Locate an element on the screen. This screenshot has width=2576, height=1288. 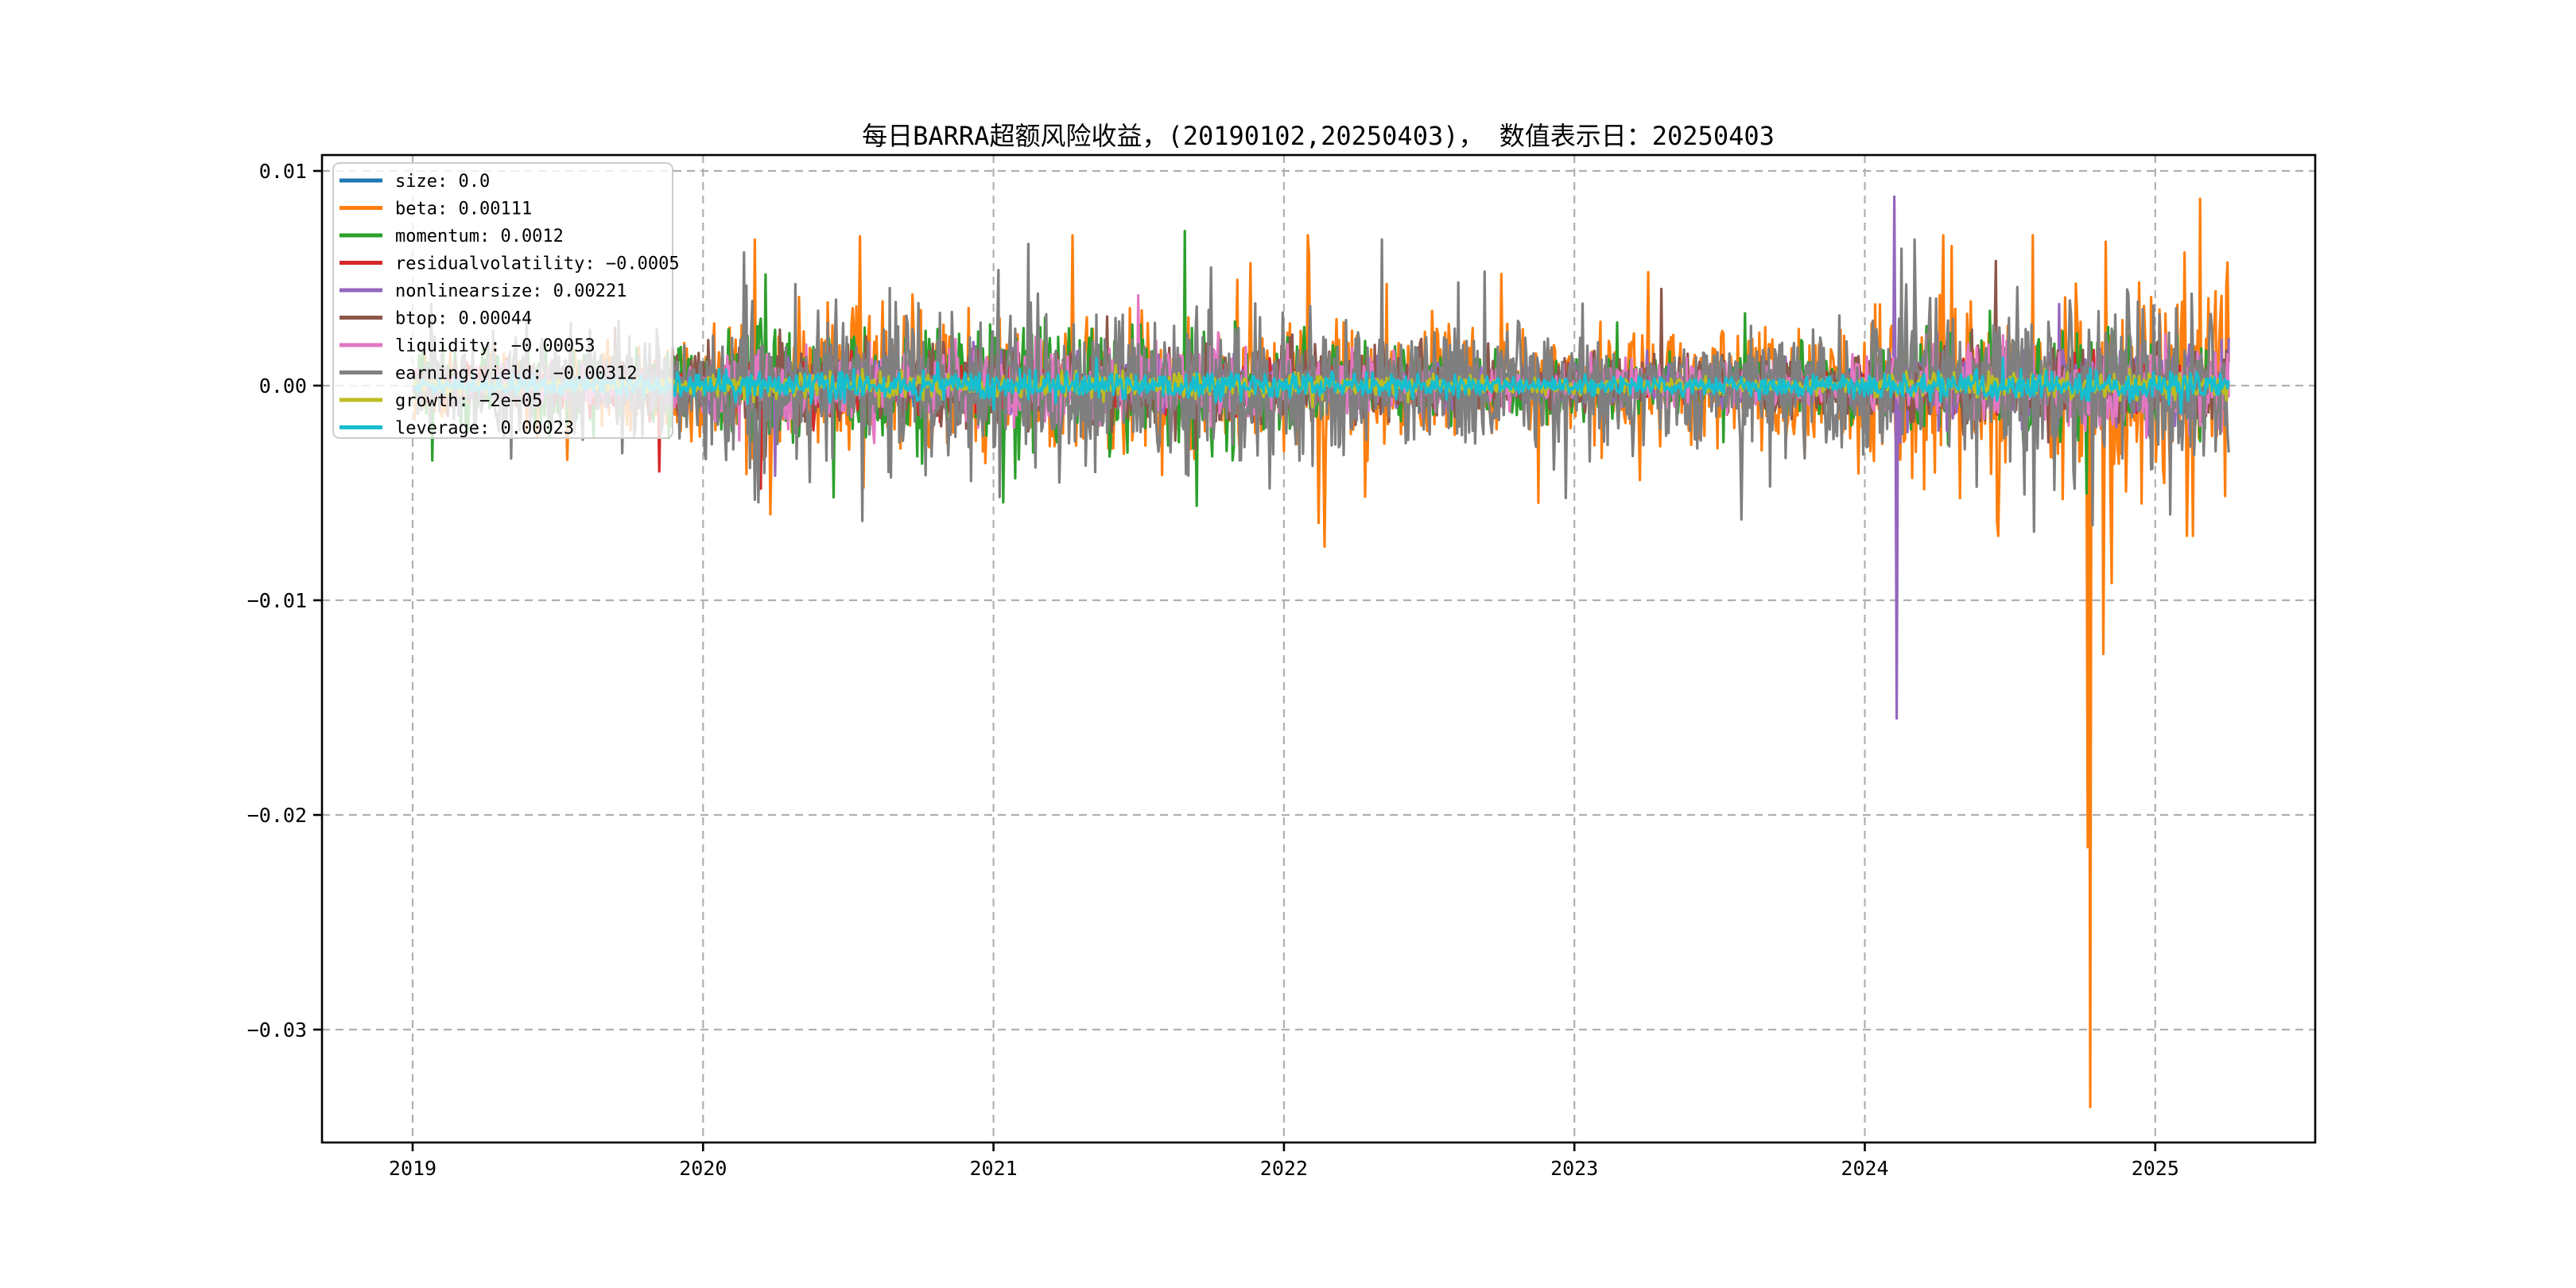
x-tick-label-2020: 2020 is located at coordinates (703, 1168).